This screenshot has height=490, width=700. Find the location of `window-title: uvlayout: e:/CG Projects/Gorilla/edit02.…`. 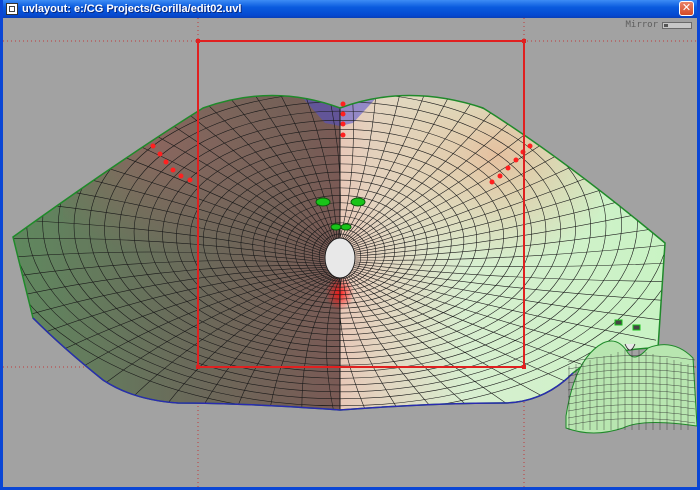

window-title: uvlayout: e:/CG Projects/Gorilla/edit02.… is located at coordinates (132, 9).